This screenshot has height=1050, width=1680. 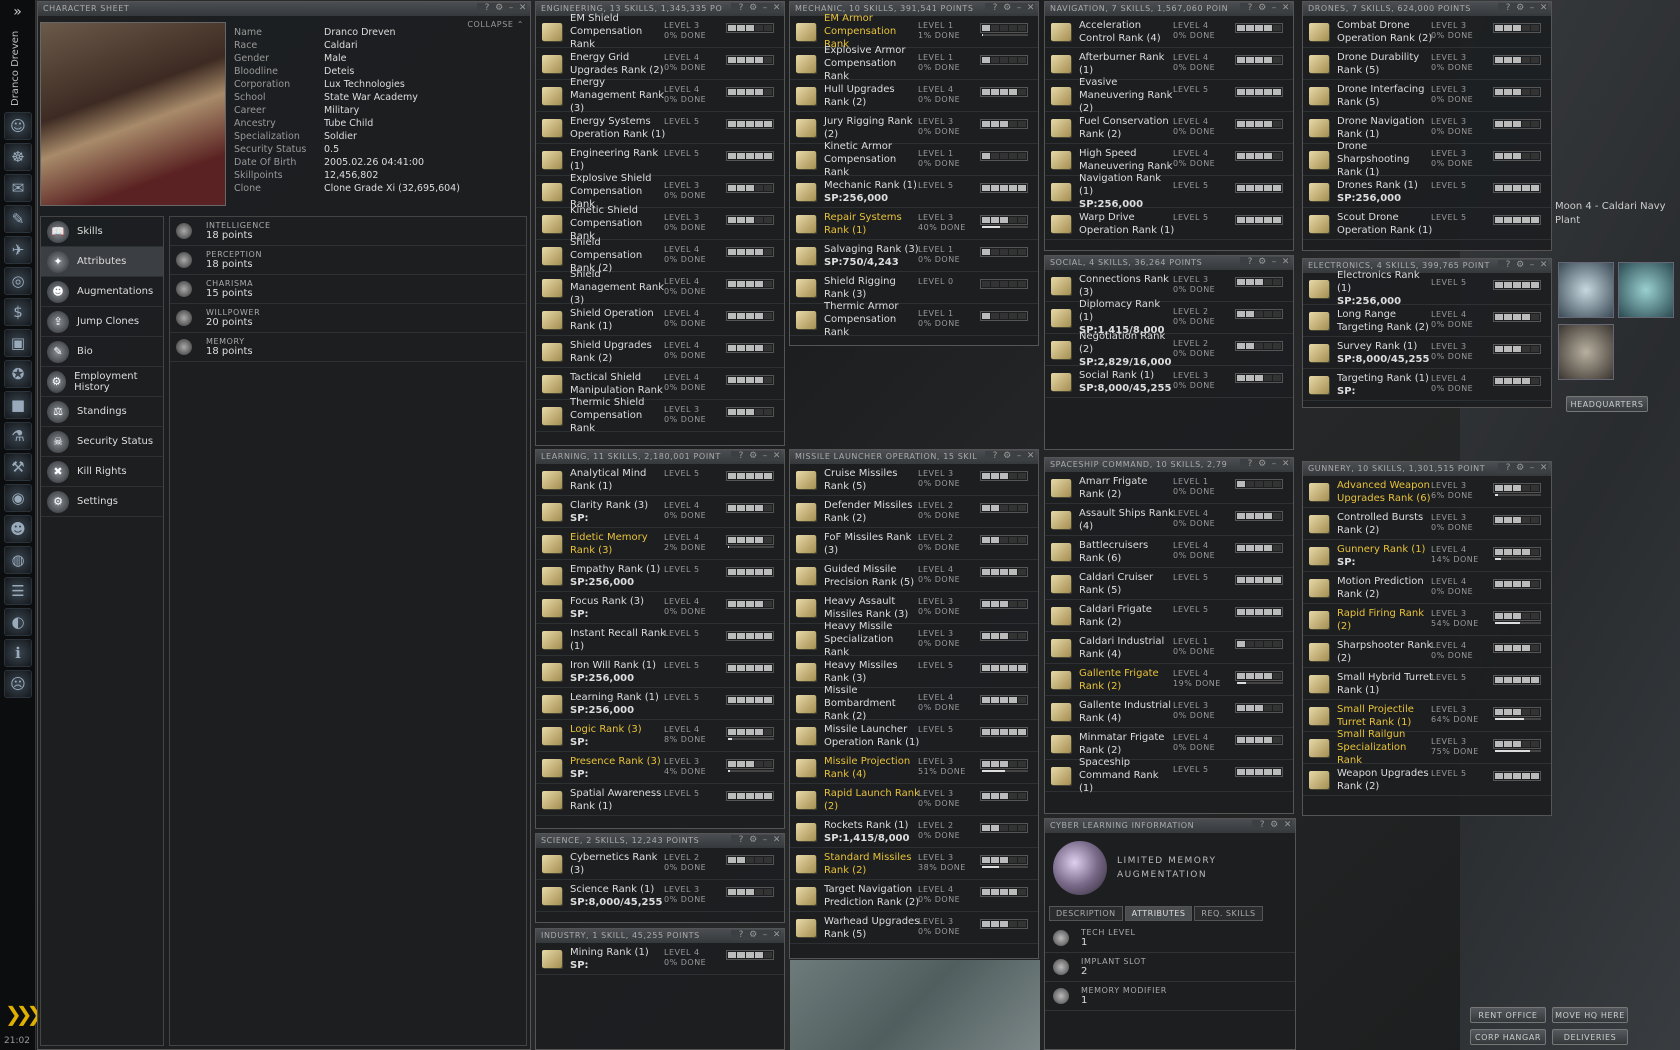 What do you see at coordinates (660, 95) in the screenshot?
I see `skill-row: Energy Management Rank (3) LEVEL 4 0% DONE` at bounding box center [660, 95].